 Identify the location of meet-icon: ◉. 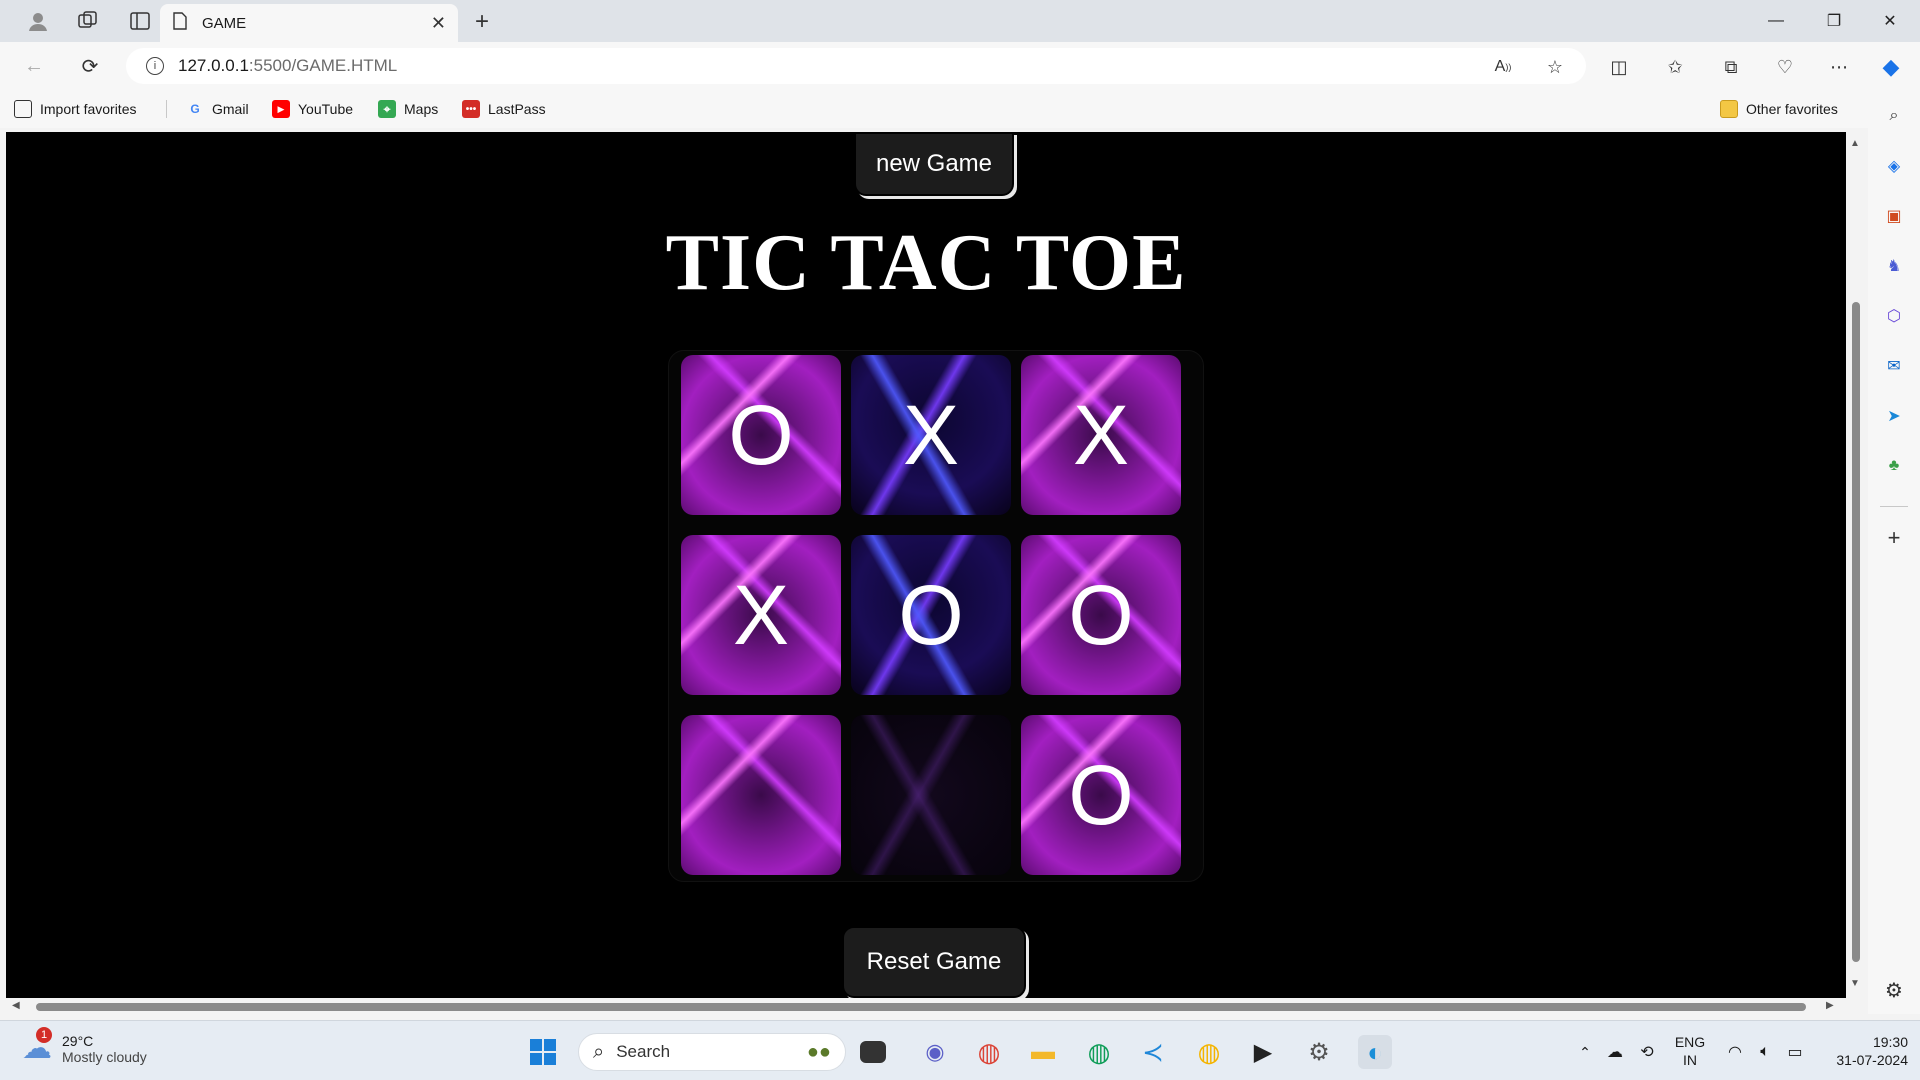
(935, 1052).